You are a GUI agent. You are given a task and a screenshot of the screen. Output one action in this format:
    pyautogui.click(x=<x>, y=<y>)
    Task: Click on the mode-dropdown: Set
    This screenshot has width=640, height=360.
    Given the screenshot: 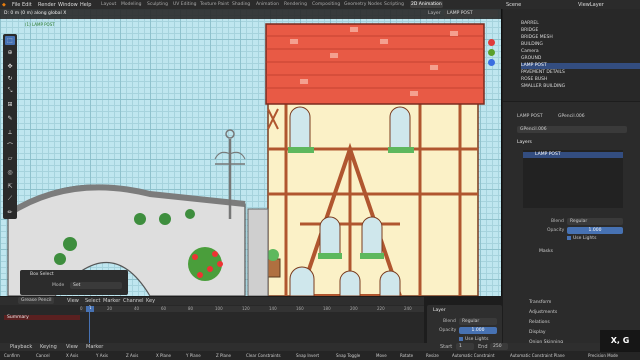 What is the action you would take?
    pyautogui.click(x=96, y=285)
    